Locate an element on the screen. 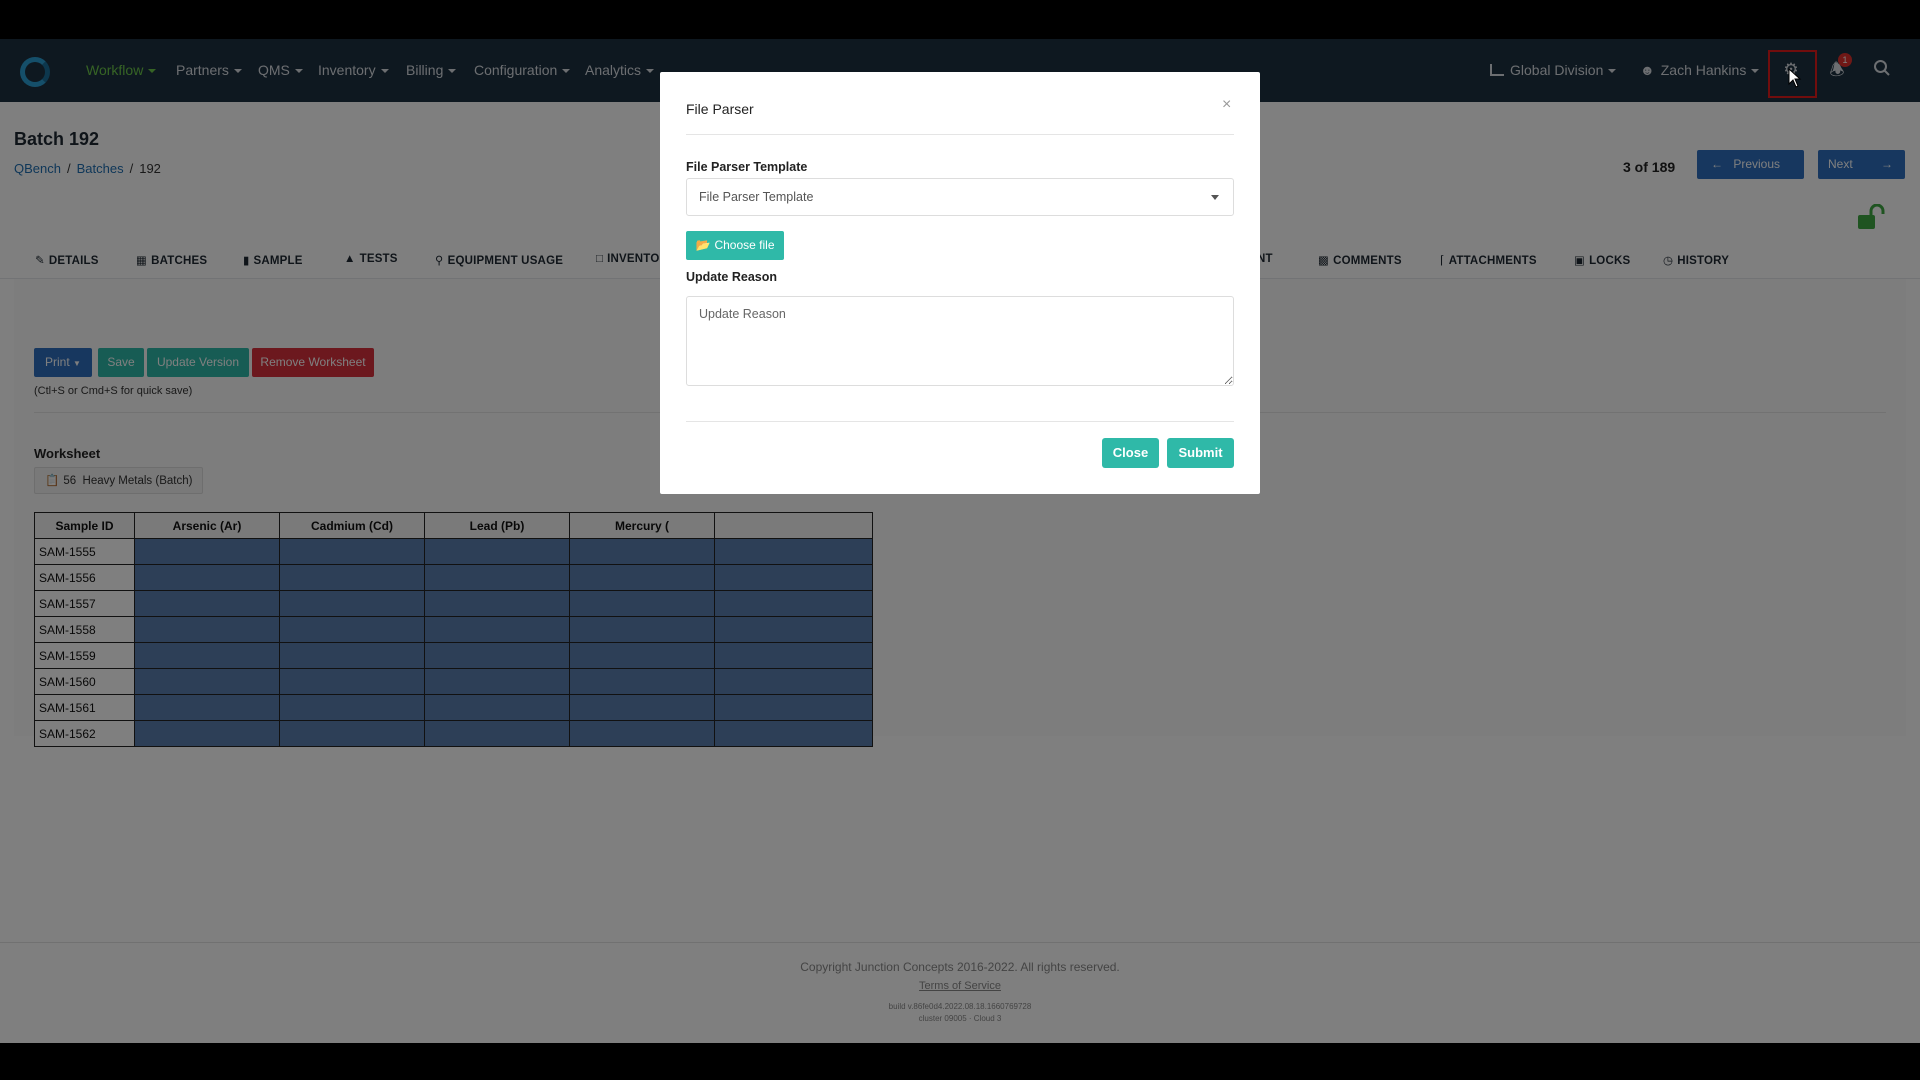 The height and width of the screenshot is (1080, 1920). choose-file-button: 📂 Choose file is located at coordinates (735, 245).